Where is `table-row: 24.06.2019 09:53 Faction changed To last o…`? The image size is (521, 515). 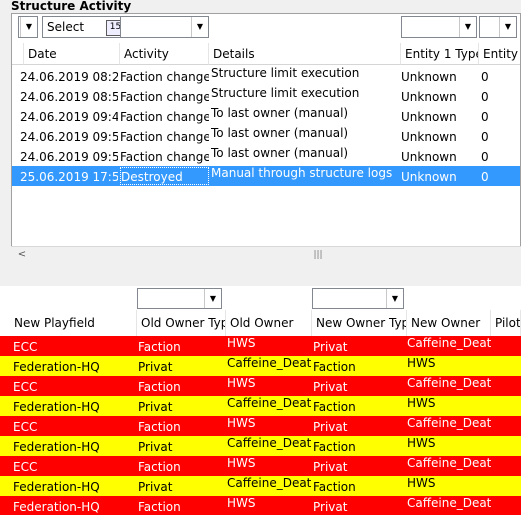 table-row: 24.06.2019 09:53 Faction changed To last o… is located at coordinates (266, 156).